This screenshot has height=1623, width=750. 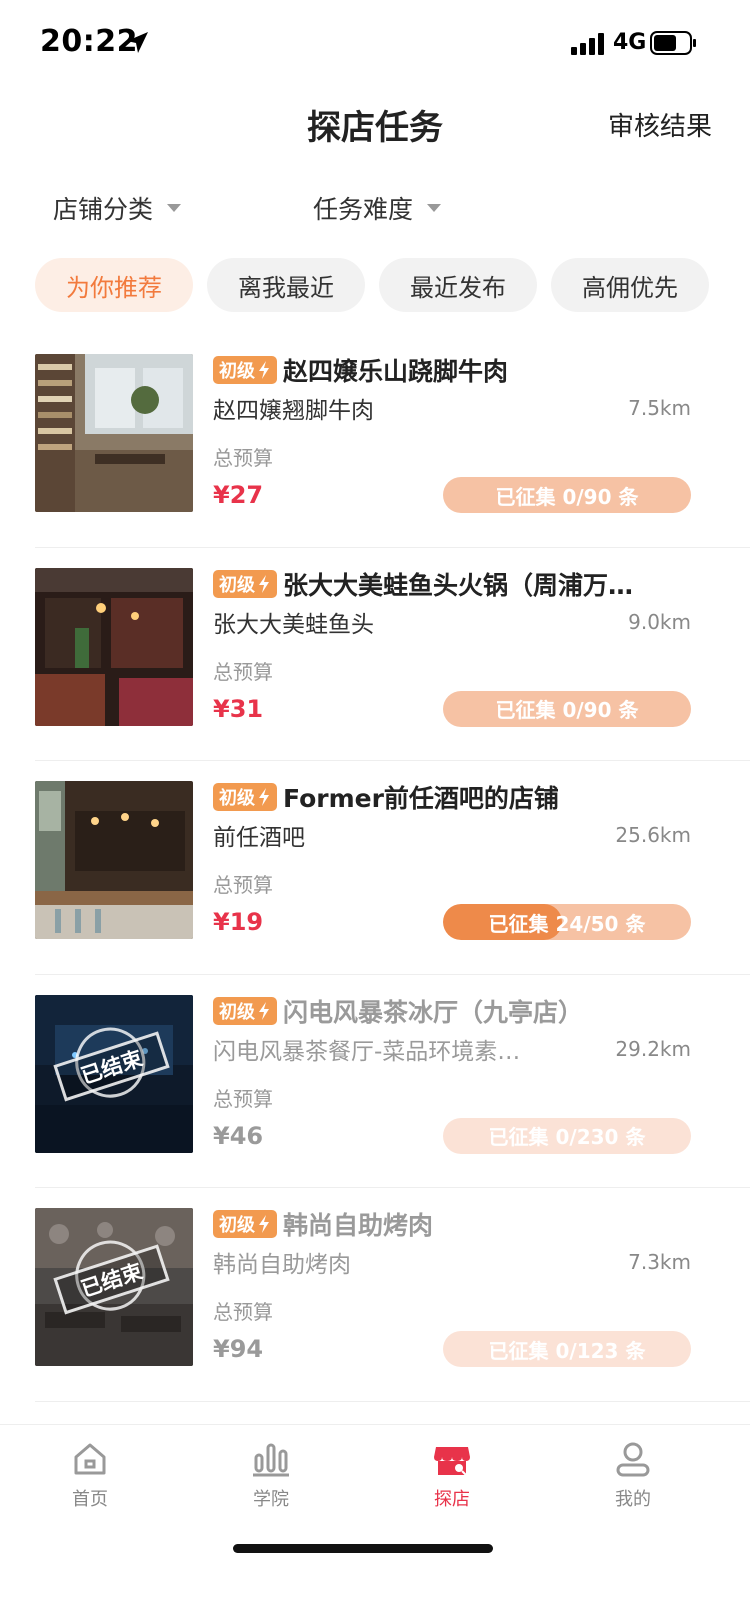 I want to click on progress-text: 已征集 0/230 条, so click(x=567, y=1137).